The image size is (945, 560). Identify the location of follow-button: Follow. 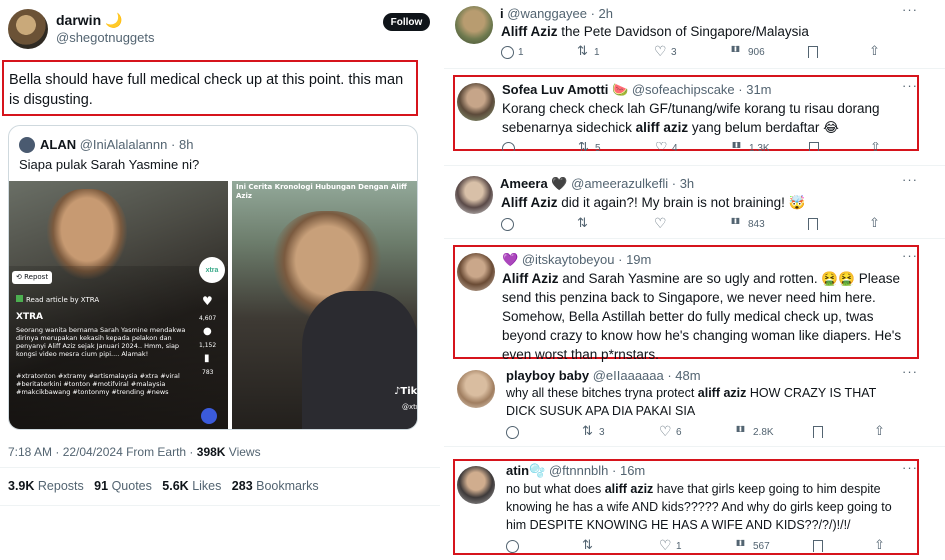
(406, 22).